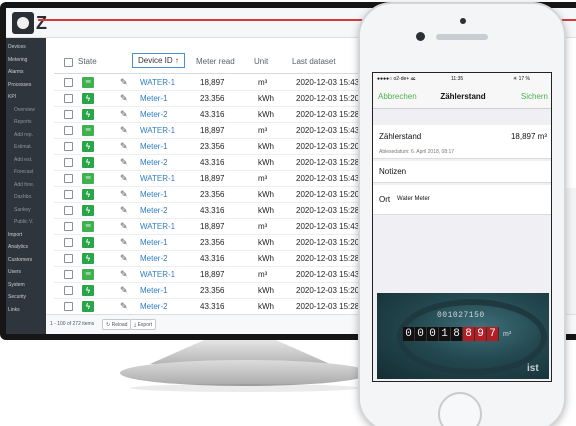  I want to click on header-unit: Unit, so click(261, 61).